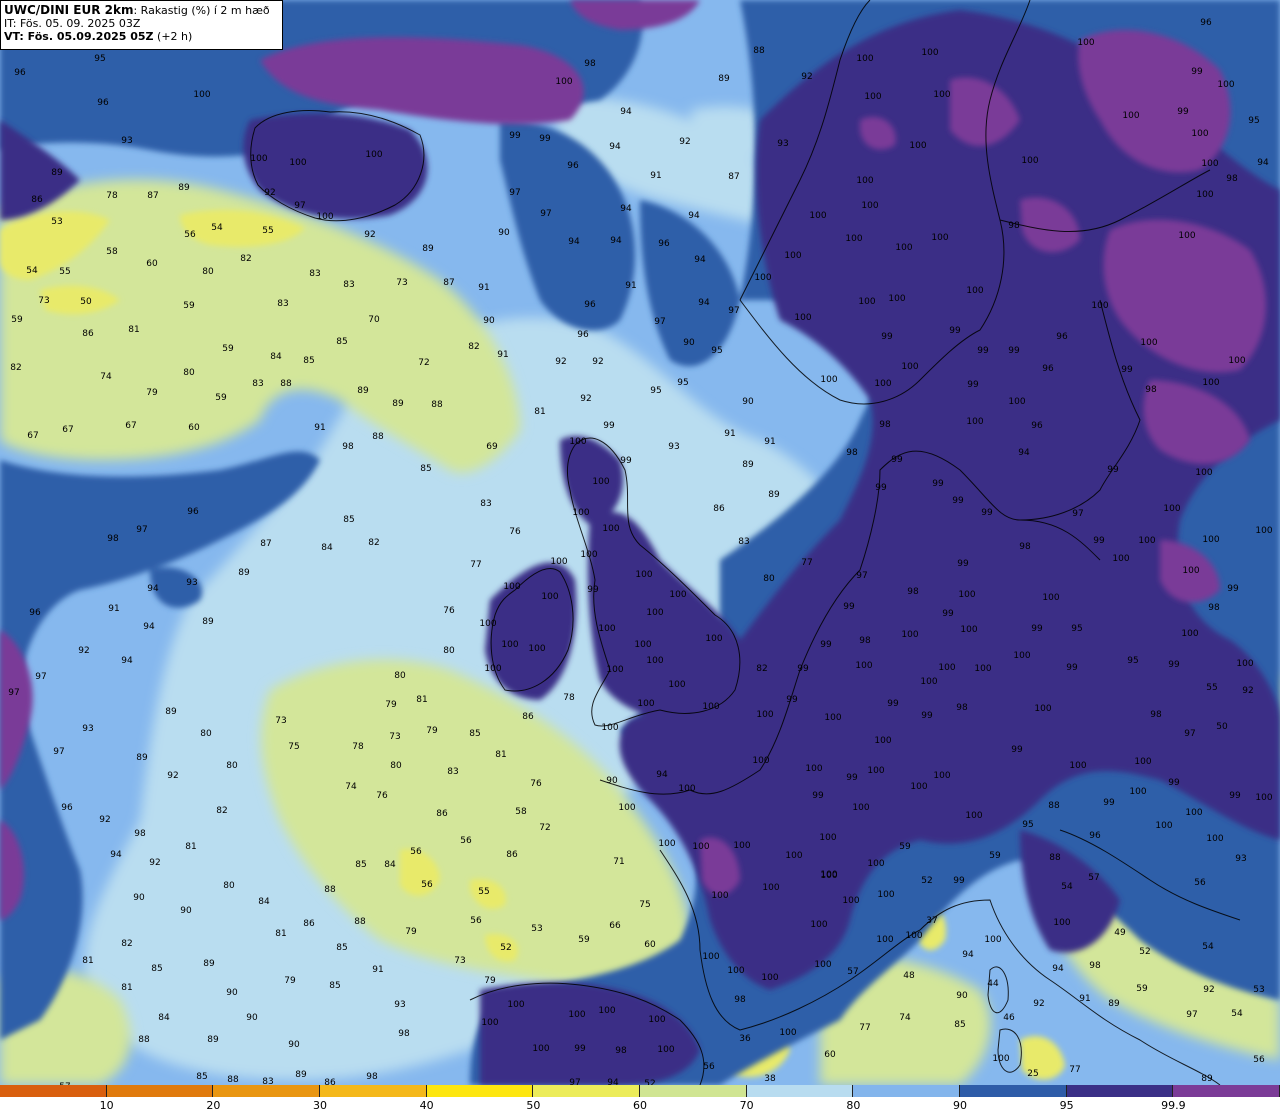  Describe the element at coordinates (1132, 661) in the screenshot. I see `value-label: 95` at that location.